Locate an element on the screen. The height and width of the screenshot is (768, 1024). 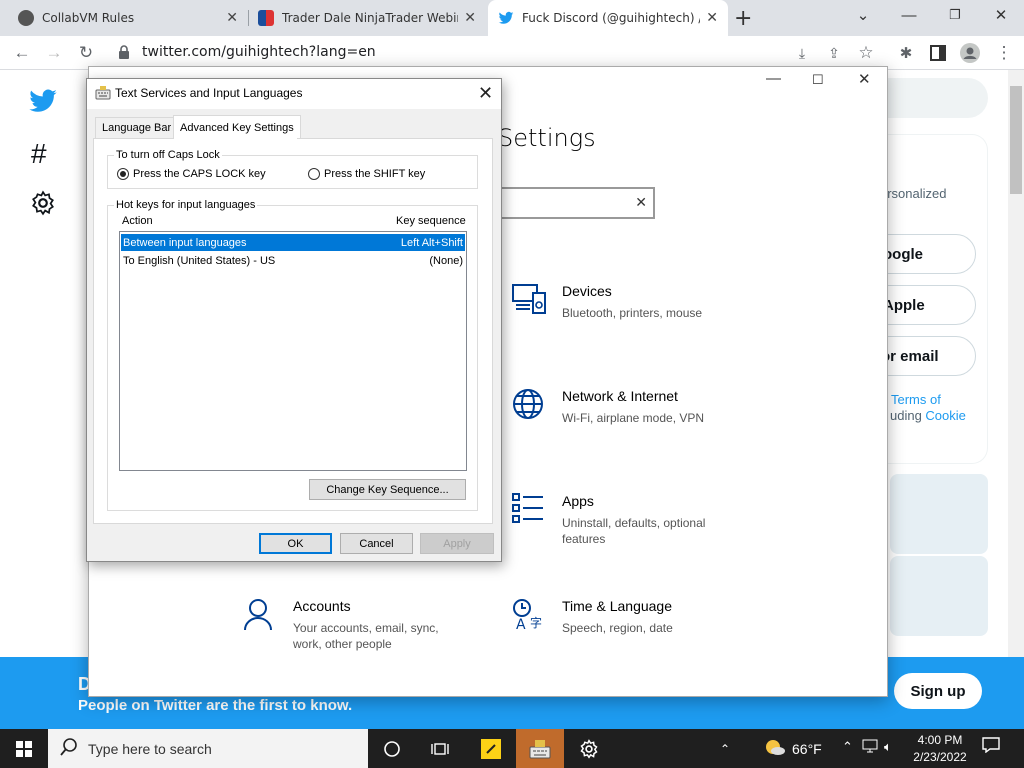
shift-radio-label: Press the SHIFT key is located at coordinates (375, 174).